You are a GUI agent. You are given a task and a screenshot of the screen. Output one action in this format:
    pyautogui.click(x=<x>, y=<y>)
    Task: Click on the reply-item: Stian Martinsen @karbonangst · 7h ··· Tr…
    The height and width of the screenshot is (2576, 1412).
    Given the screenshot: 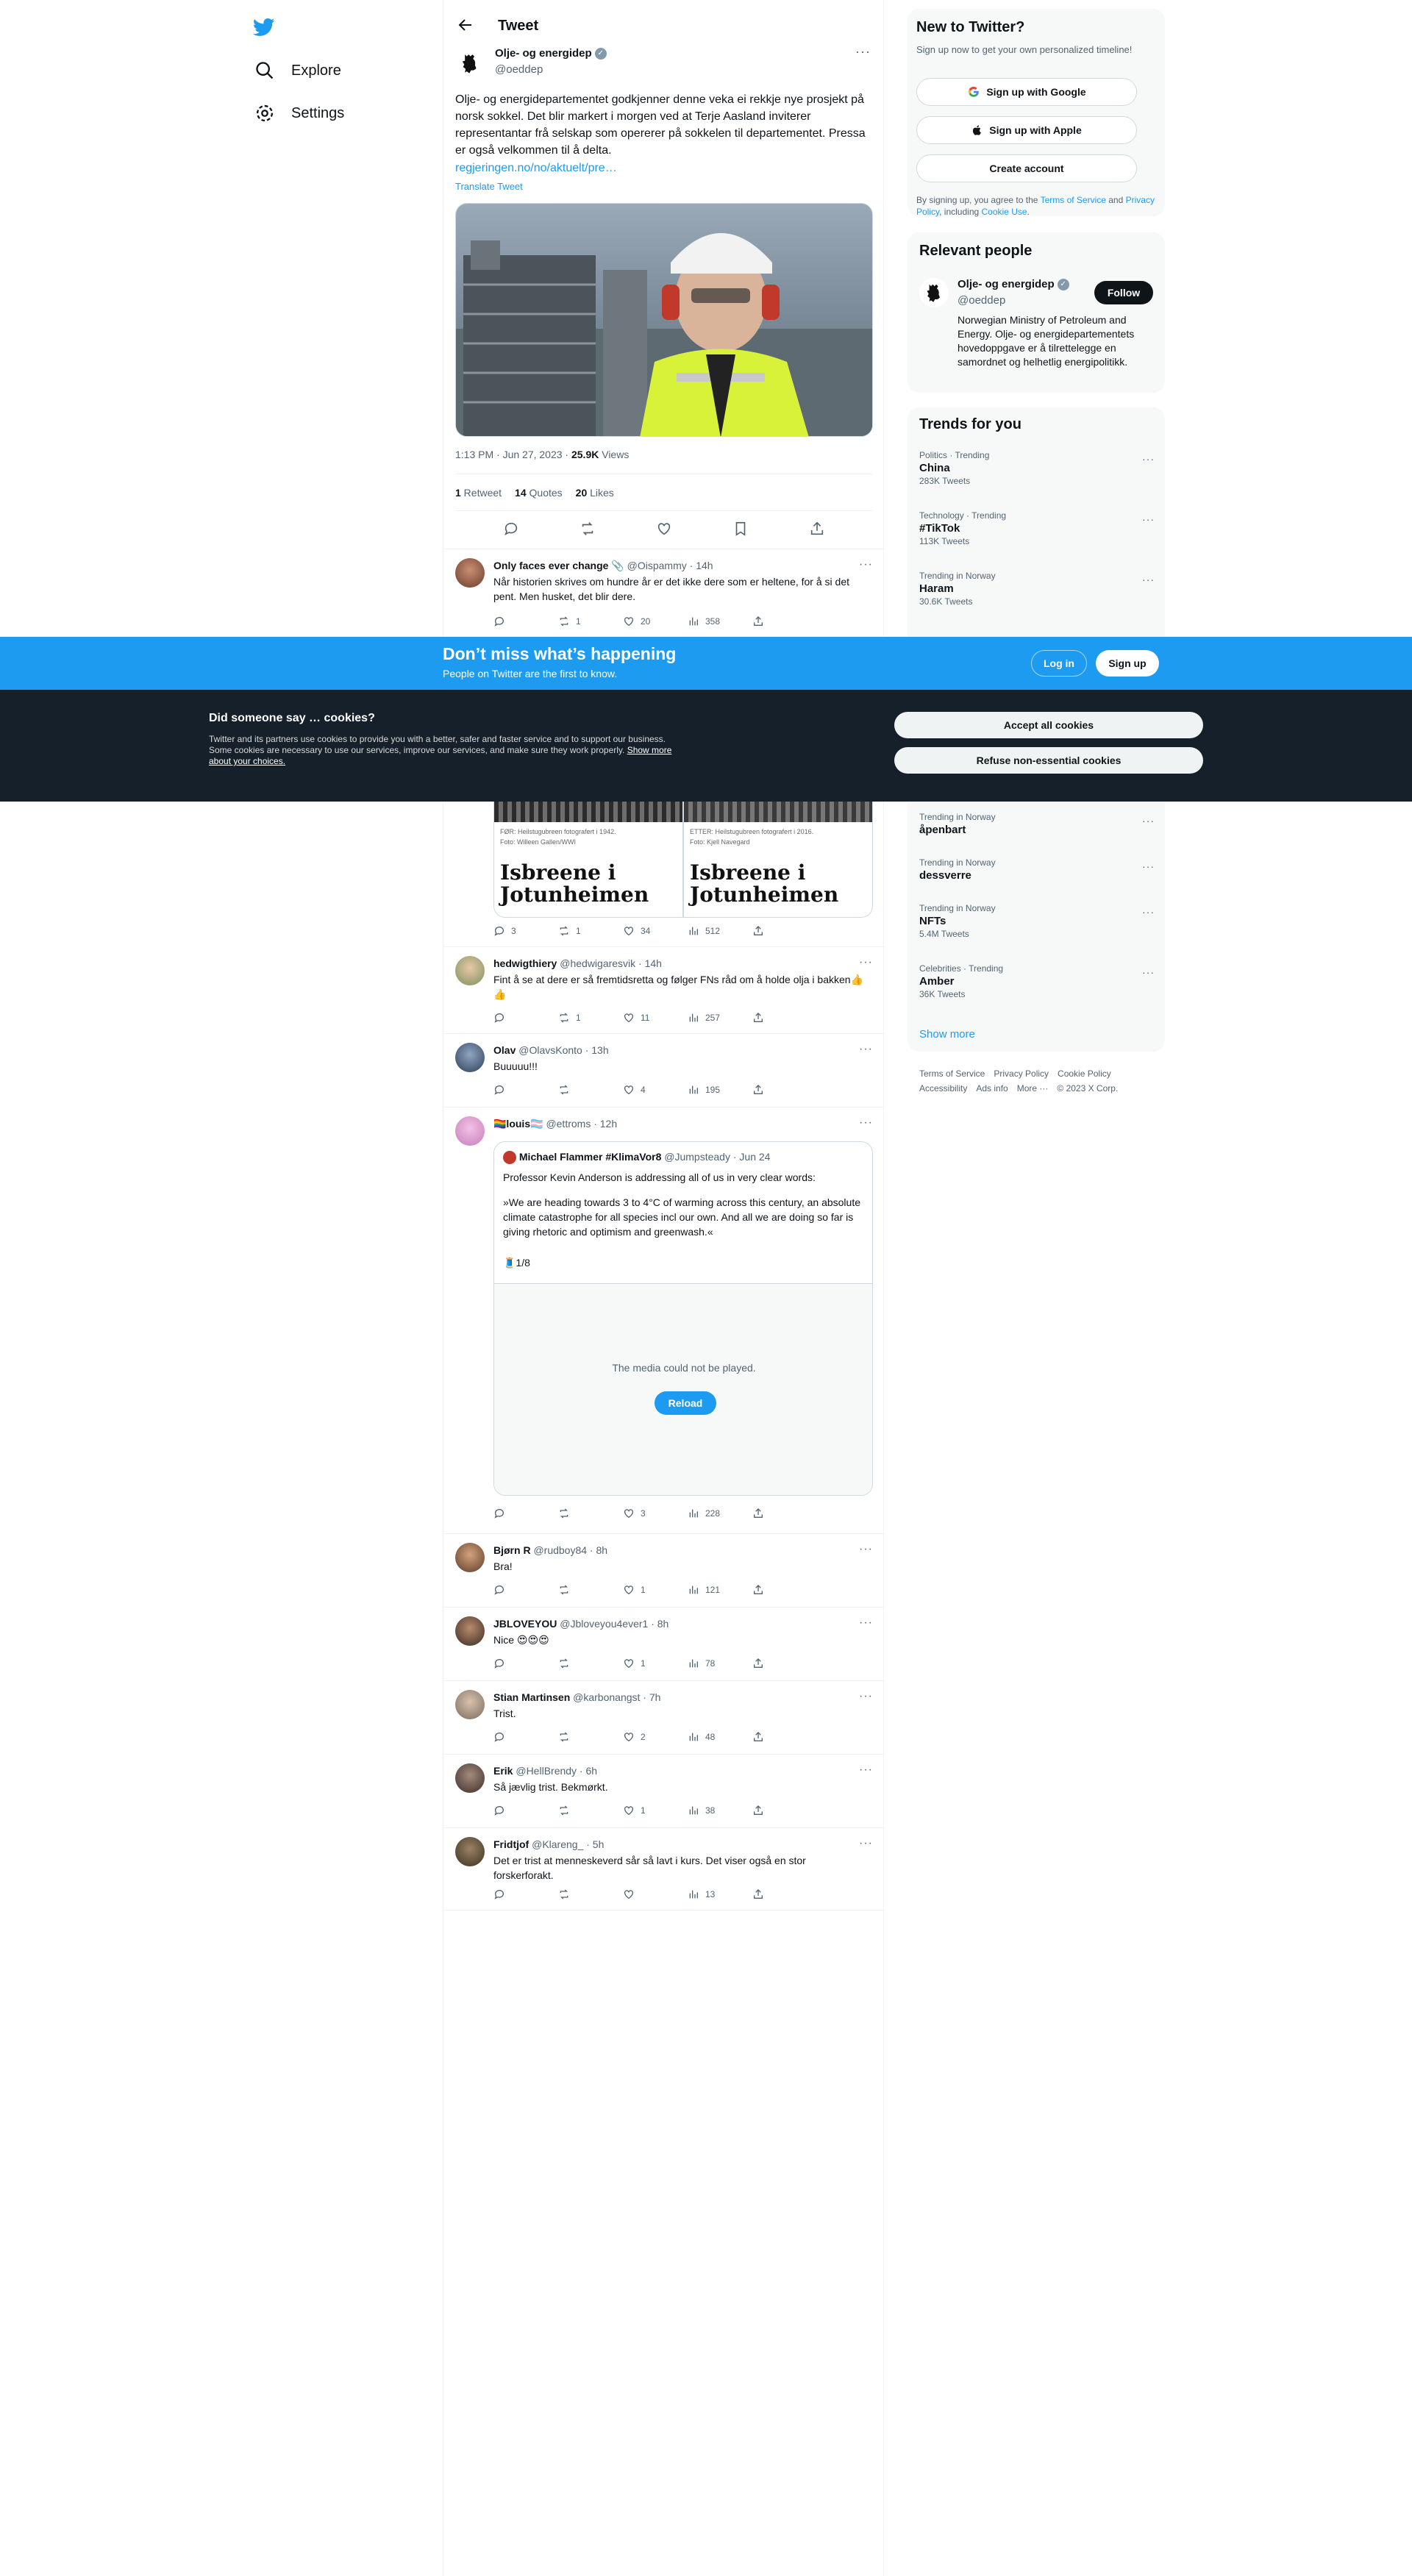 What is the action you would take?
    pyautogui.click(x=664, y=1718)
    